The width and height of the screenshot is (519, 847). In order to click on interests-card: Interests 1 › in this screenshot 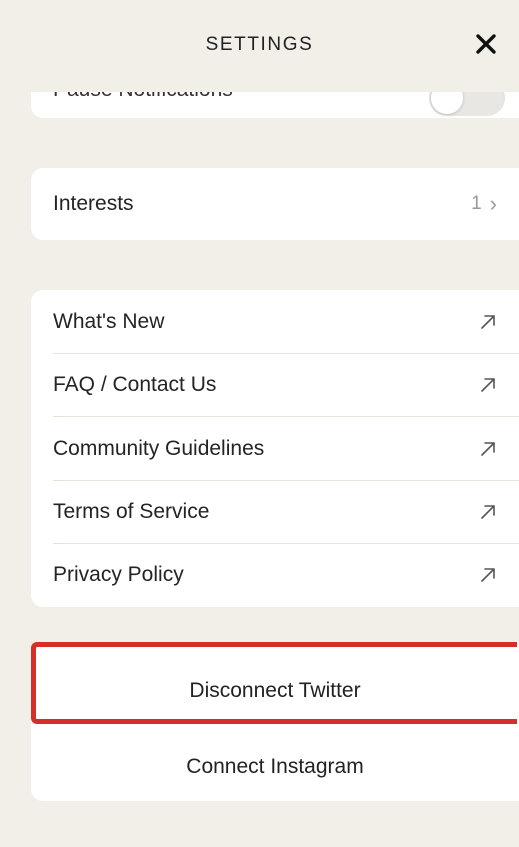, I will do `click(275, 204)`.